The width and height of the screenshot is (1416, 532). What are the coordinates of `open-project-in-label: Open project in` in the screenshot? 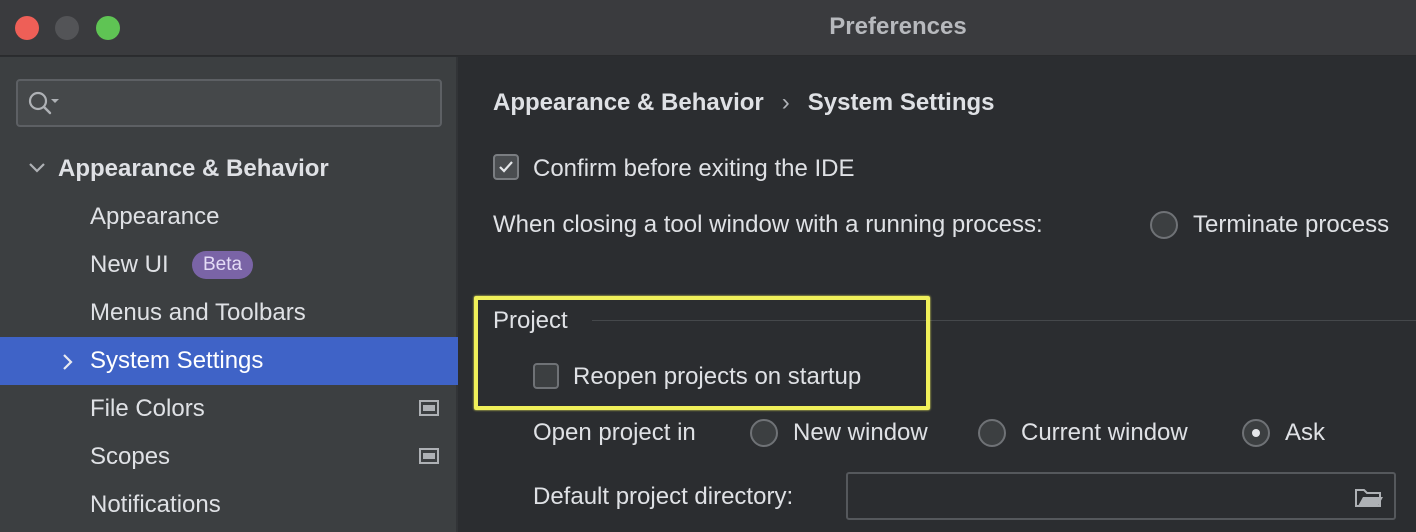 It's located at (614, 432).